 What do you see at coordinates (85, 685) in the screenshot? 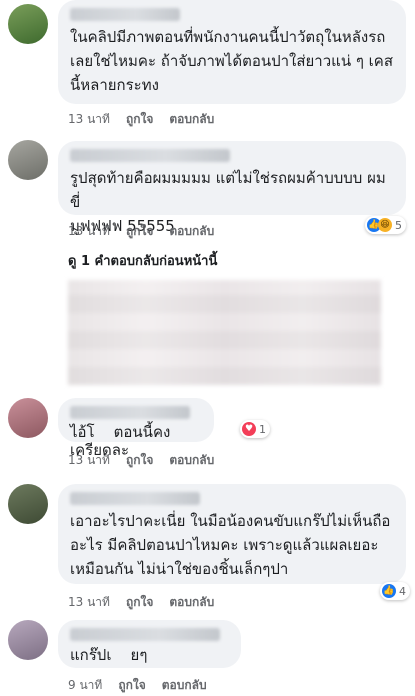
I see `comment-time: 9 นาที` at bounding box center [85, 685].